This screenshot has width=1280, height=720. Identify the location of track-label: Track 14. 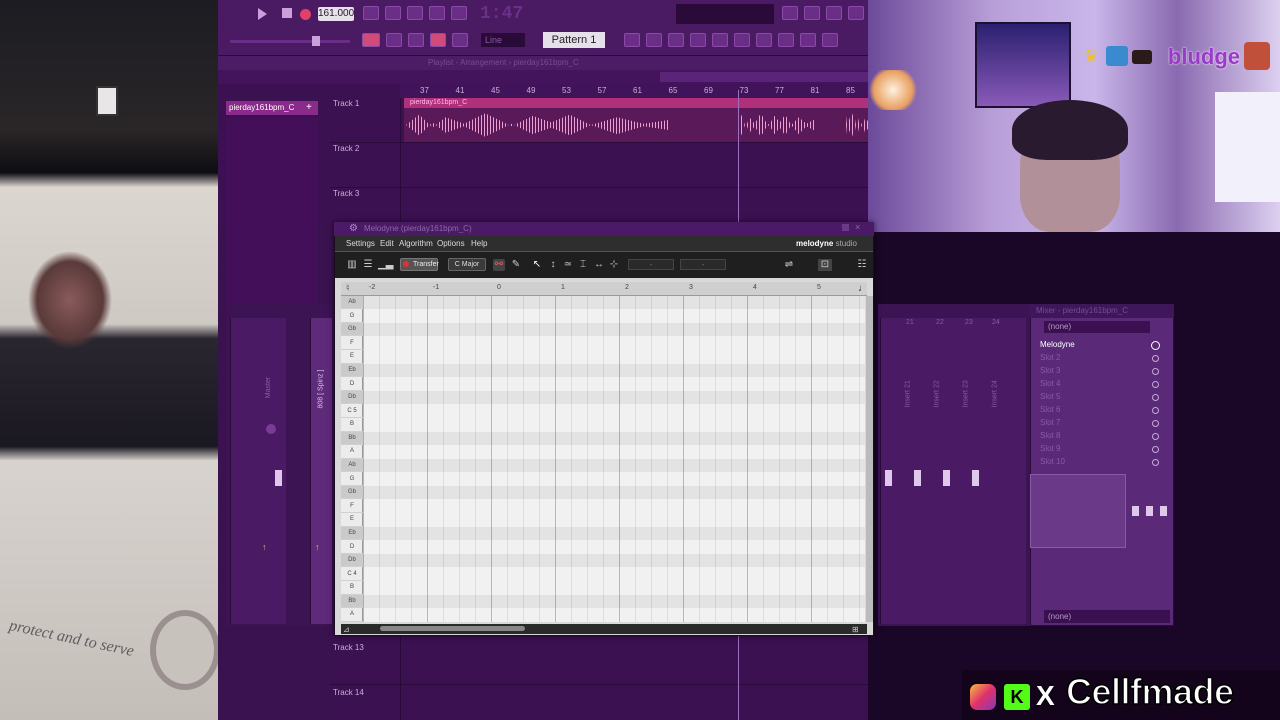
(348, 692).